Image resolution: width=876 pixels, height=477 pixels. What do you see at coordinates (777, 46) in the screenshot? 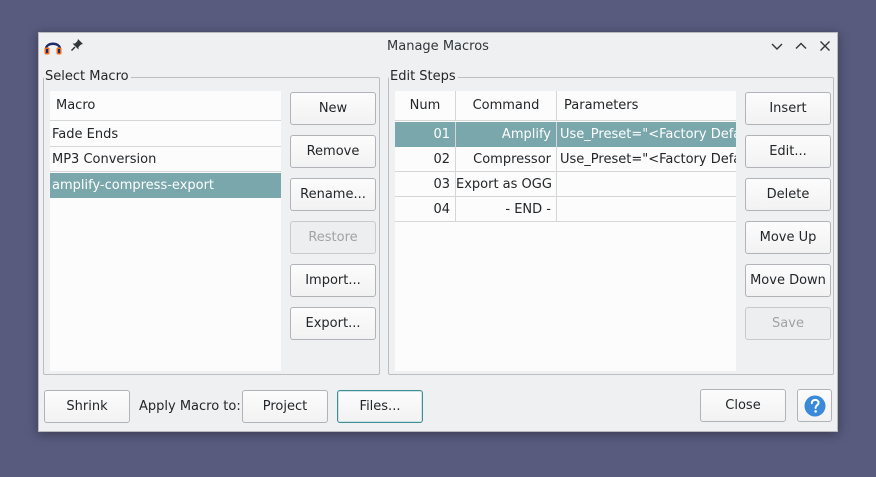
I see `minimize-icon` at bounding box center [777, 46].